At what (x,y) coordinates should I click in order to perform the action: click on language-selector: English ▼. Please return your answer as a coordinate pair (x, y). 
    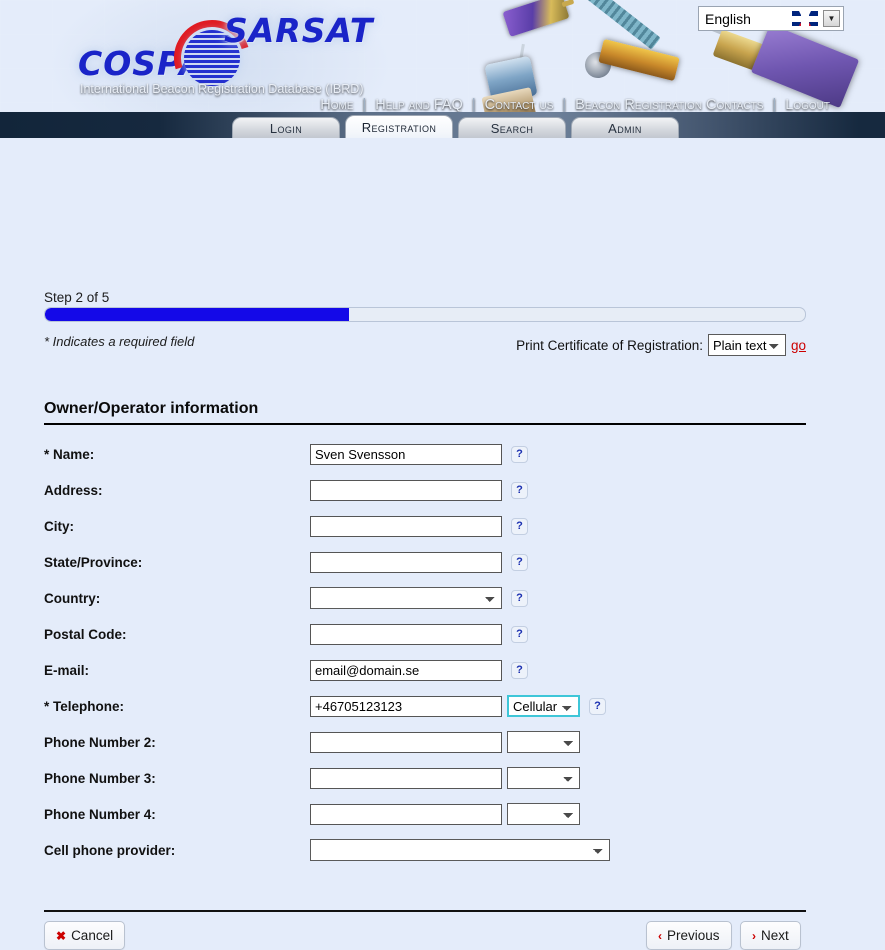
    Looking at the image, I should click on (771, 18).